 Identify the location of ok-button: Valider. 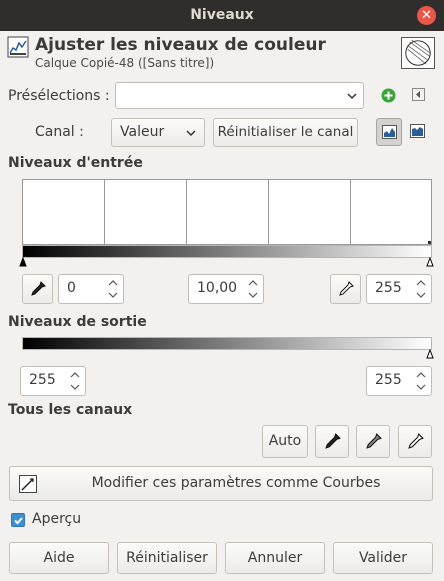
(383, 558).